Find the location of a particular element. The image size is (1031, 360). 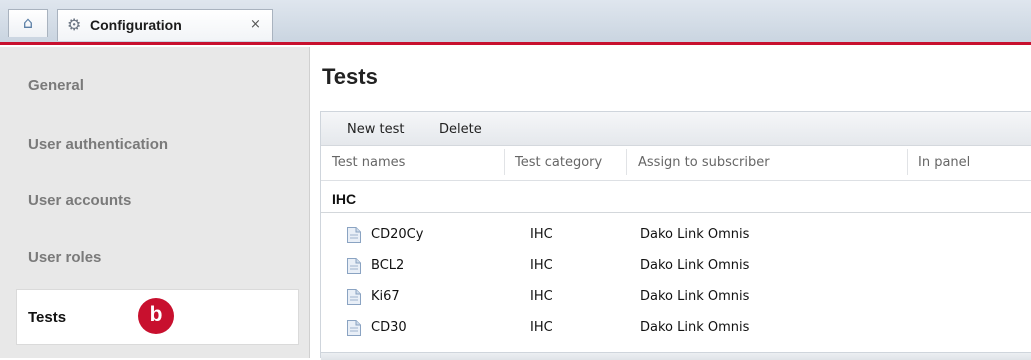

group-header-ihc: IHC is located at coordinates (344, 199).